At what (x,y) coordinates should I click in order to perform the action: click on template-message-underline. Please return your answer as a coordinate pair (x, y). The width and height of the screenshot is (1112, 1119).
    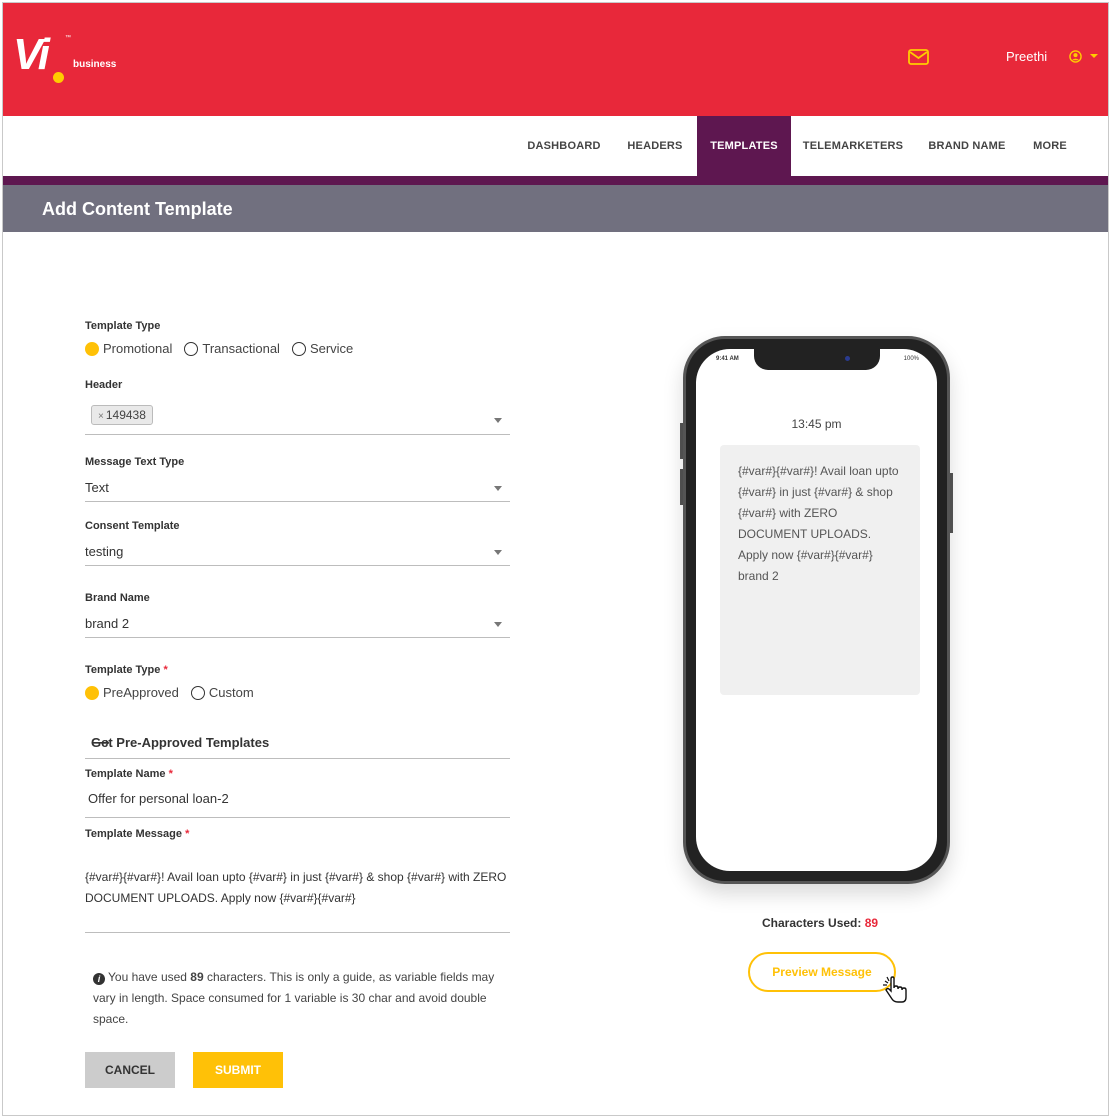
    Looking at the image, I should click on (297, 932).